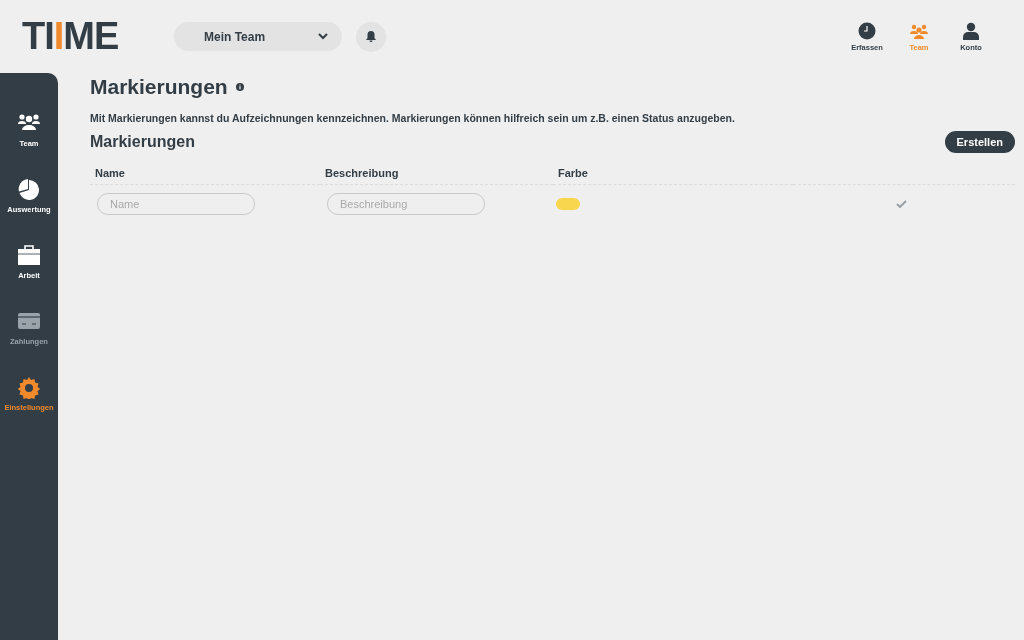  Describe the element at coordinates (673, 176) in the screenshot. I see `column-header: Farbe` at that location.